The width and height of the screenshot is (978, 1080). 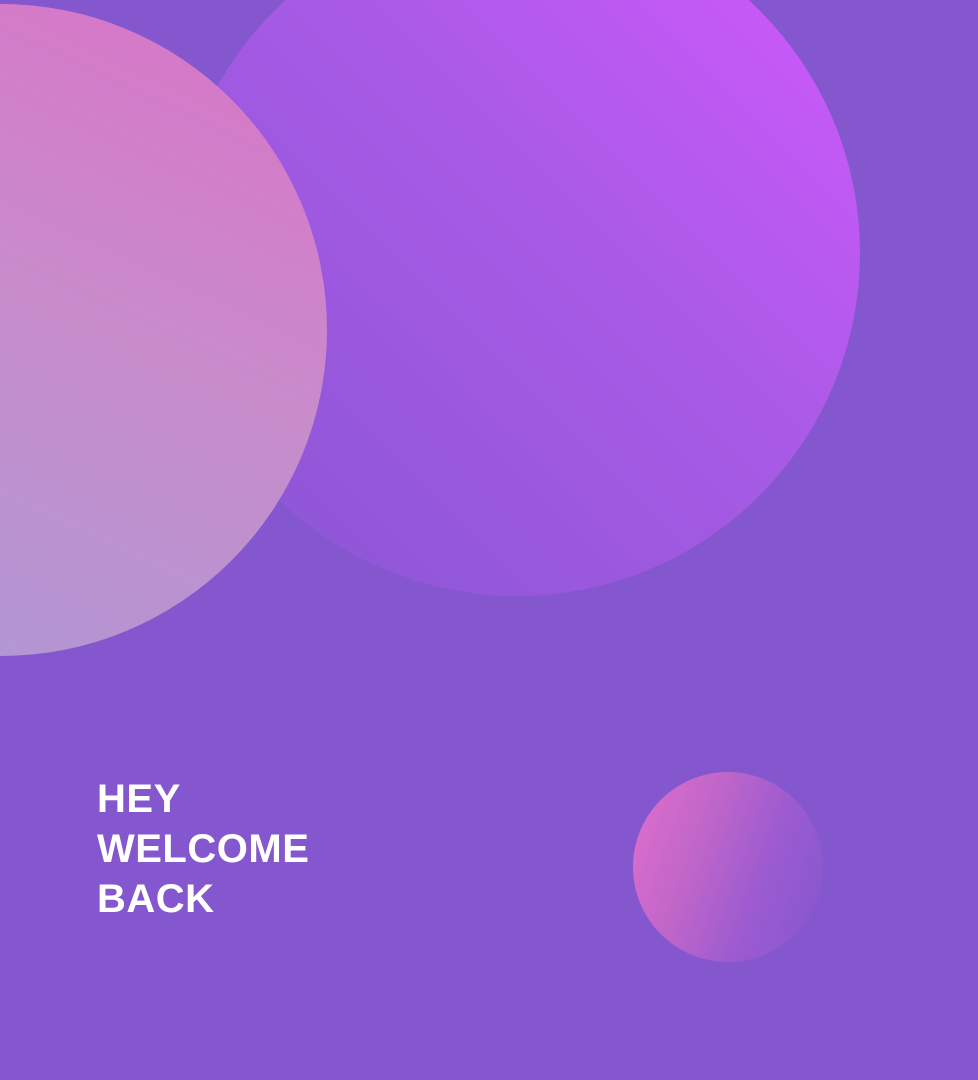 I want to click on welcome-line-hey: HEY, so click(x=139, y=799).